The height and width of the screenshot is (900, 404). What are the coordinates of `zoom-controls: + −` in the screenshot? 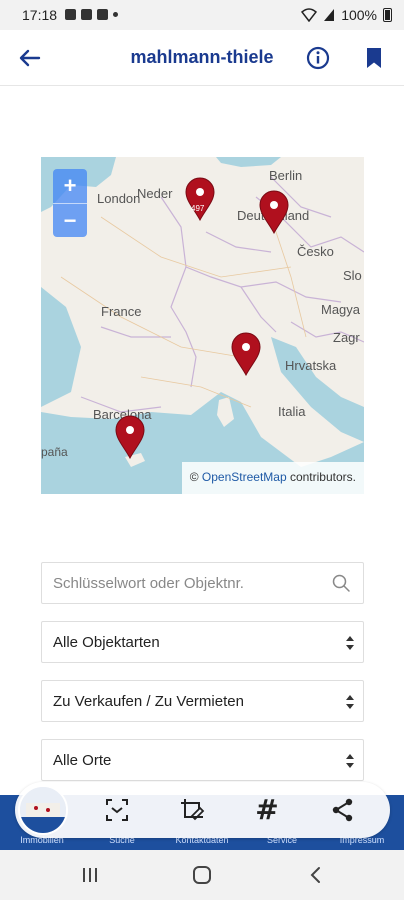 It's located at (70, 203).